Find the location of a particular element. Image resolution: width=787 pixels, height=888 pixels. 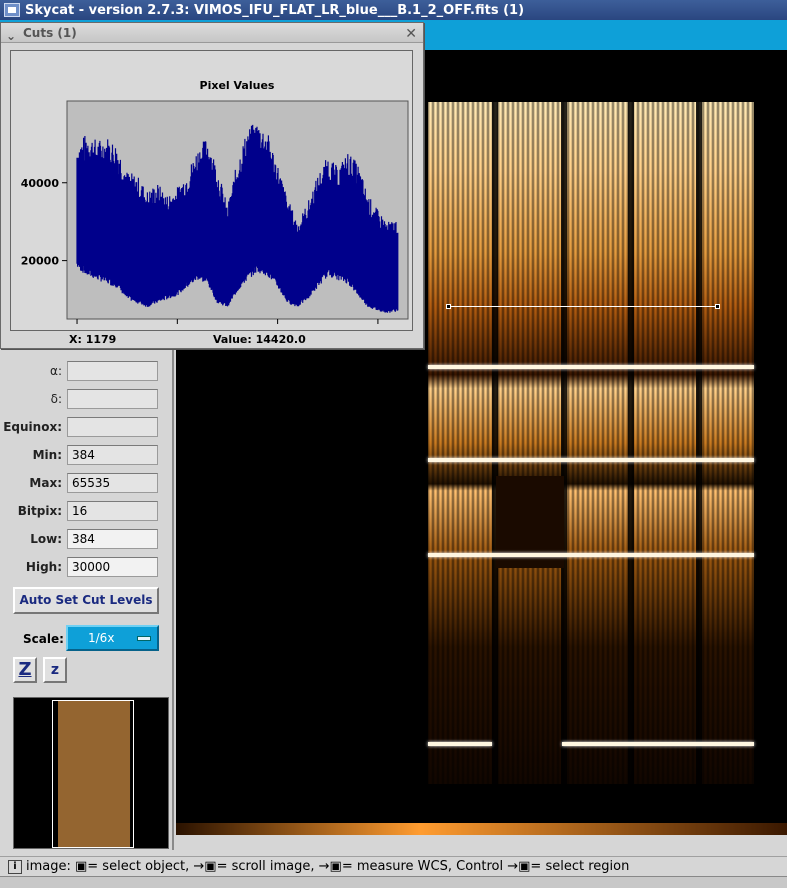

auto-set-cut-levels-button: Auto Set Cut Levels is located at coordinates (86, 600).